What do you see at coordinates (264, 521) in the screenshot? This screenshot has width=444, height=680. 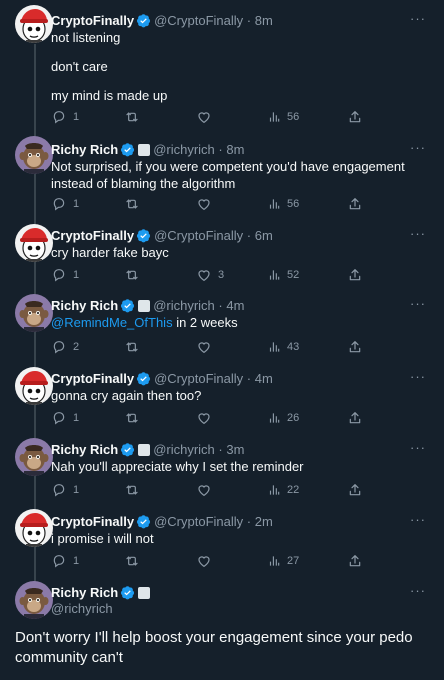 I see `timestamp: 2m` at bounding box center [264, 521].